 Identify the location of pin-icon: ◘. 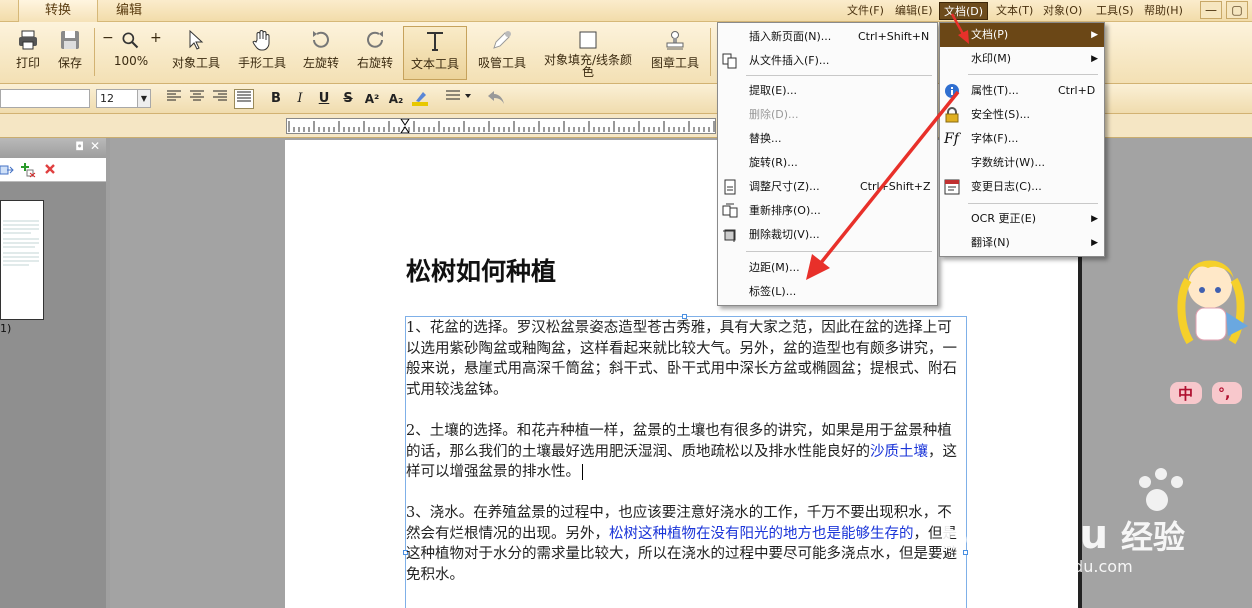
(79, 146).